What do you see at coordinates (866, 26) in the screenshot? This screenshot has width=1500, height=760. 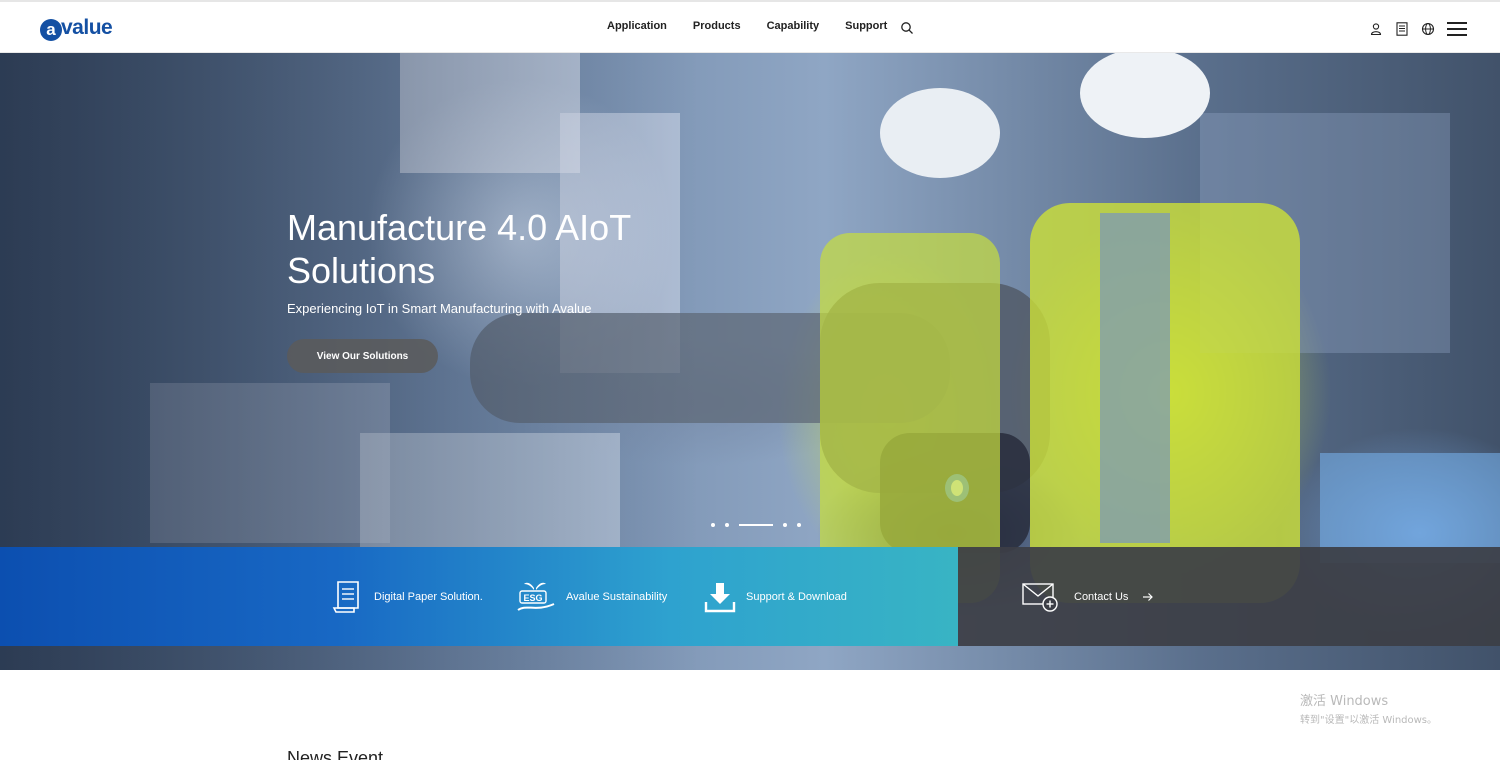 I see `nav-support: Support` at bounding box center [866, 26].